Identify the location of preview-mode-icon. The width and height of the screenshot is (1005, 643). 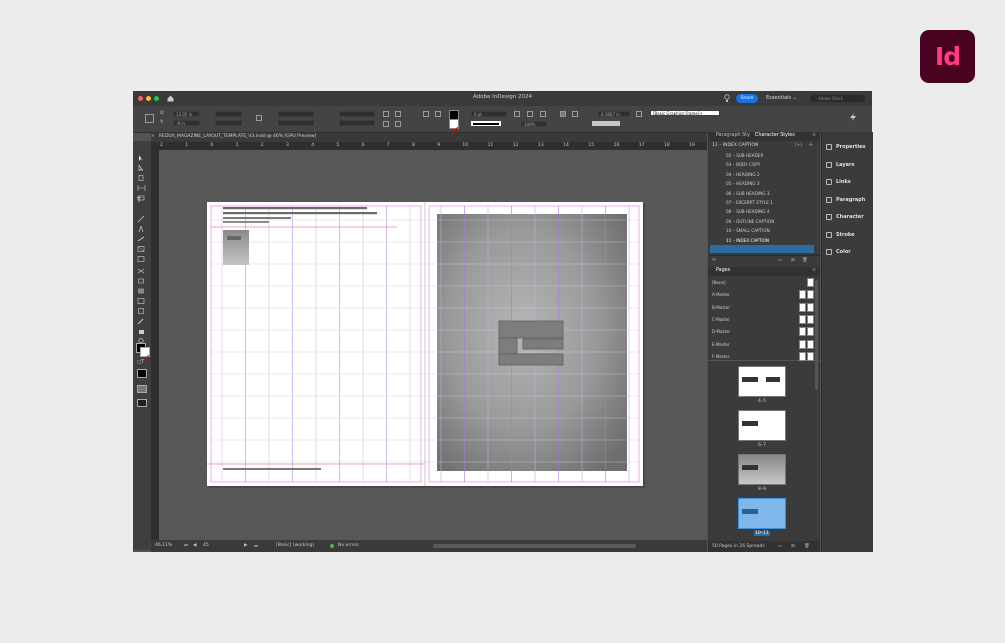
(142, 403).